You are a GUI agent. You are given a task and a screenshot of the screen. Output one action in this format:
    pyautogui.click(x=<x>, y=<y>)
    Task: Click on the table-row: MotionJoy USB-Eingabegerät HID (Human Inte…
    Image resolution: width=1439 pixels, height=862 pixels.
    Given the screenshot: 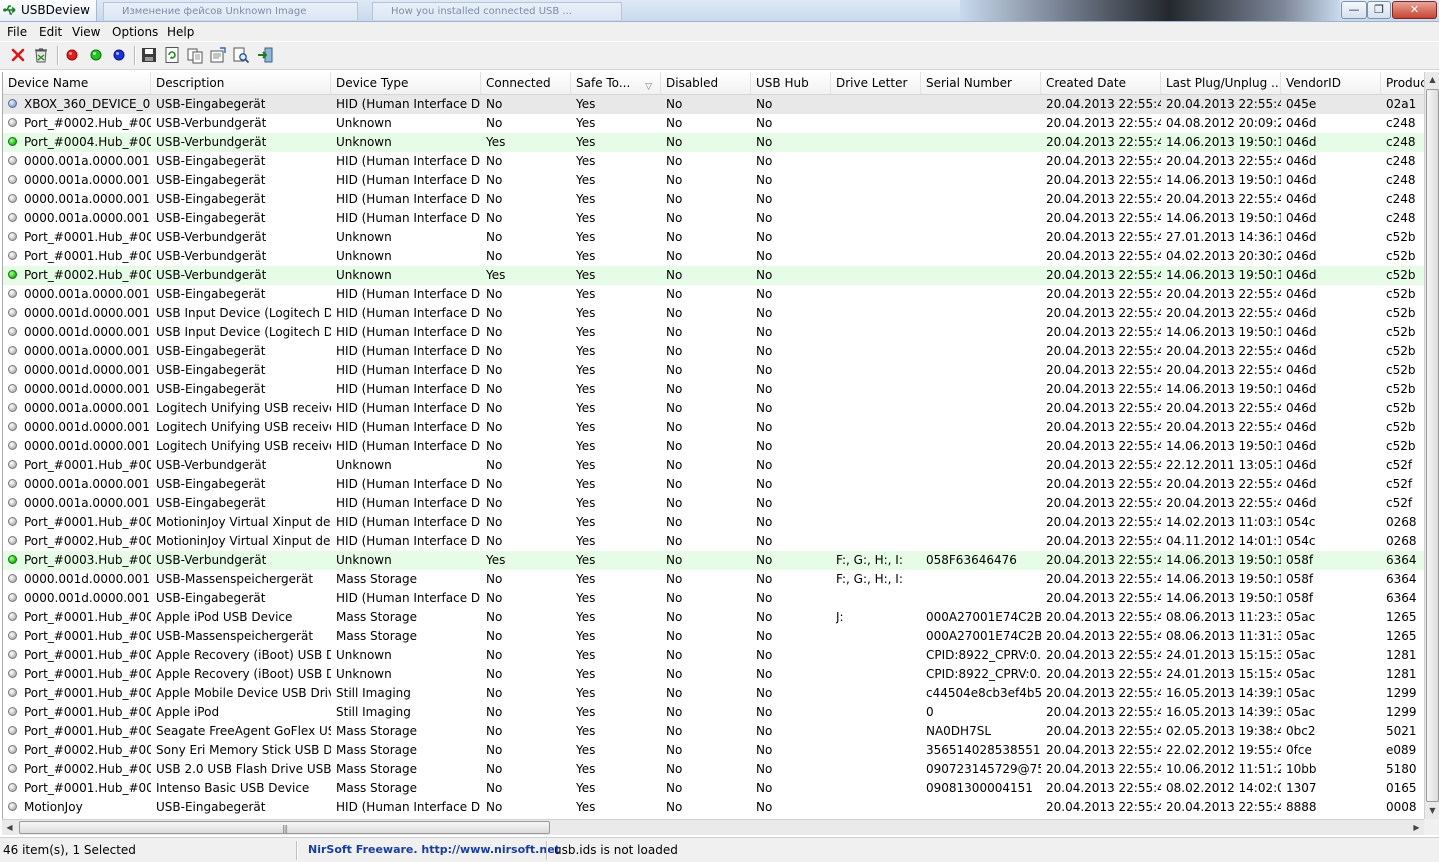 What is the action you would take?
    pyautogui.click(x=714, y=807)
    